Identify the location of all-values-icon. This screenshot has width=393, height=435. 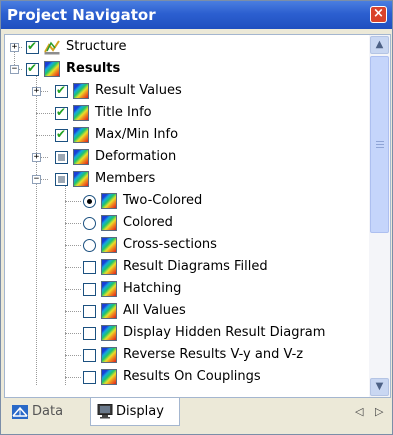
(109, 311).